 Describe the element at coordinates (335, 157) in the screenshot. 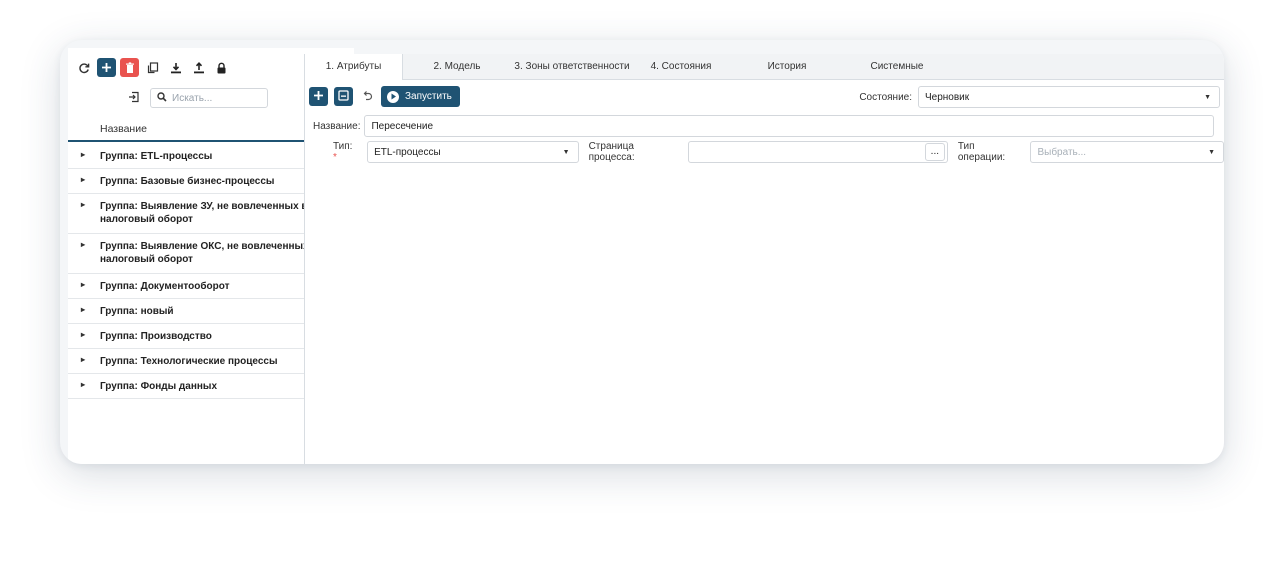

I see `required-mark: *` at that location.